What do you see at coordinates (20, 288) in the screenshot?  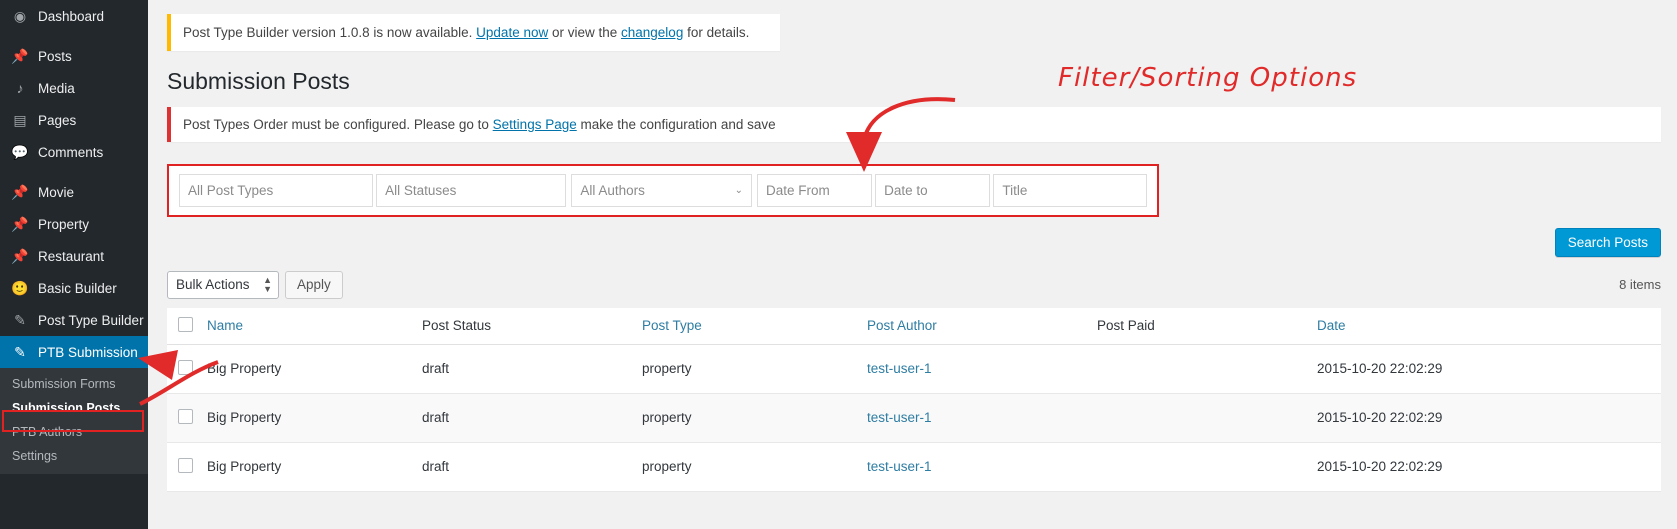 I see `smiley-icon: 🙂` at bounding box center [20, 288].